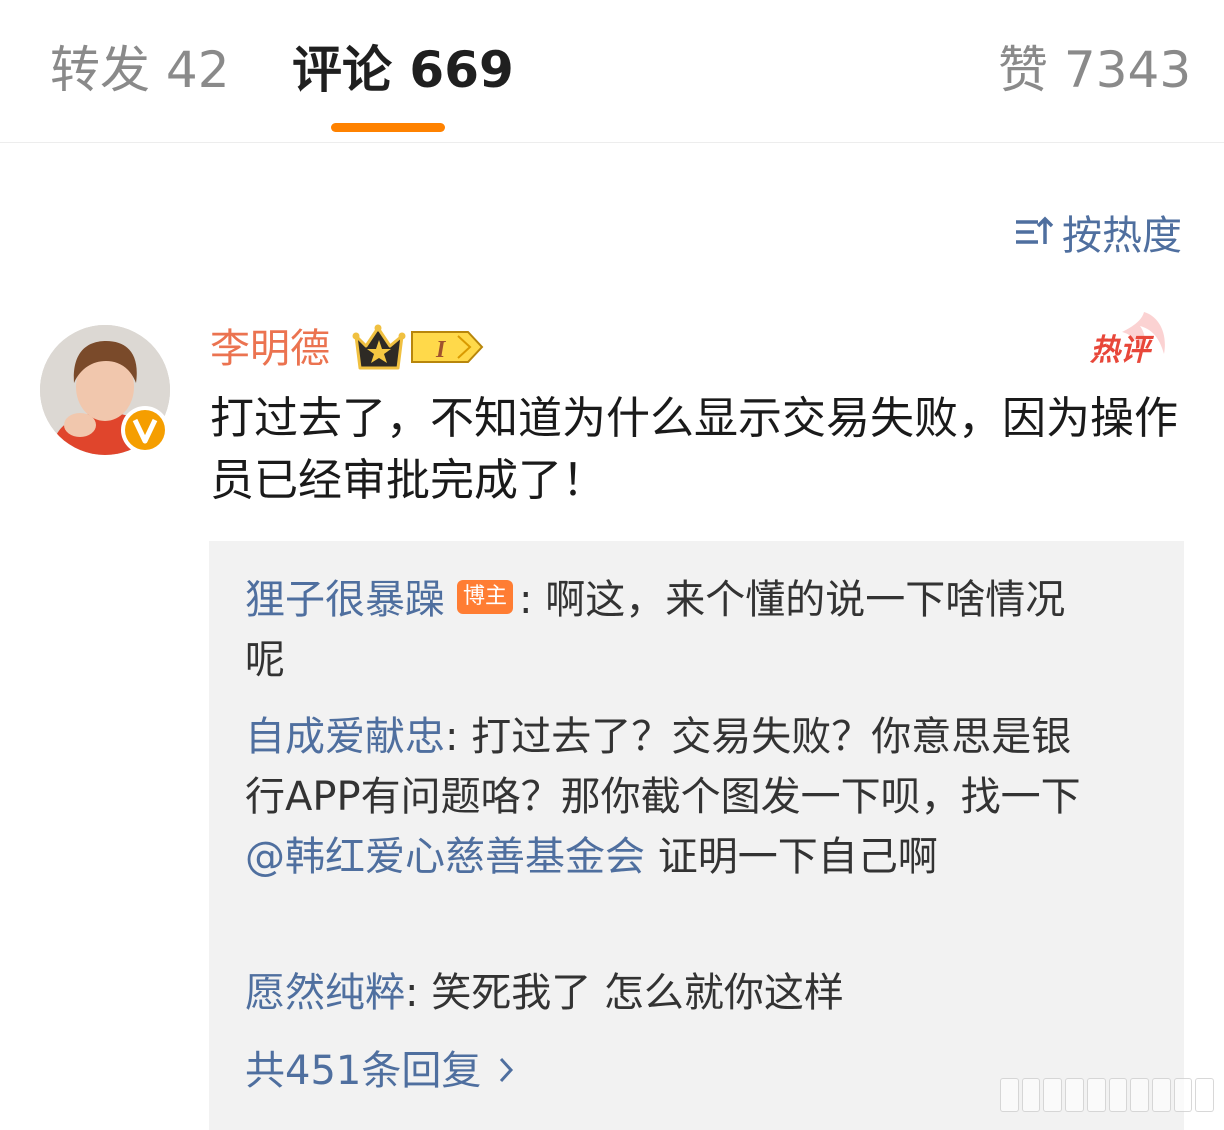 This screenshot has width=1224, height=1130. I want to click on tab-bar: 转发 42 评论 669 赞 7343, so click(612, 71).